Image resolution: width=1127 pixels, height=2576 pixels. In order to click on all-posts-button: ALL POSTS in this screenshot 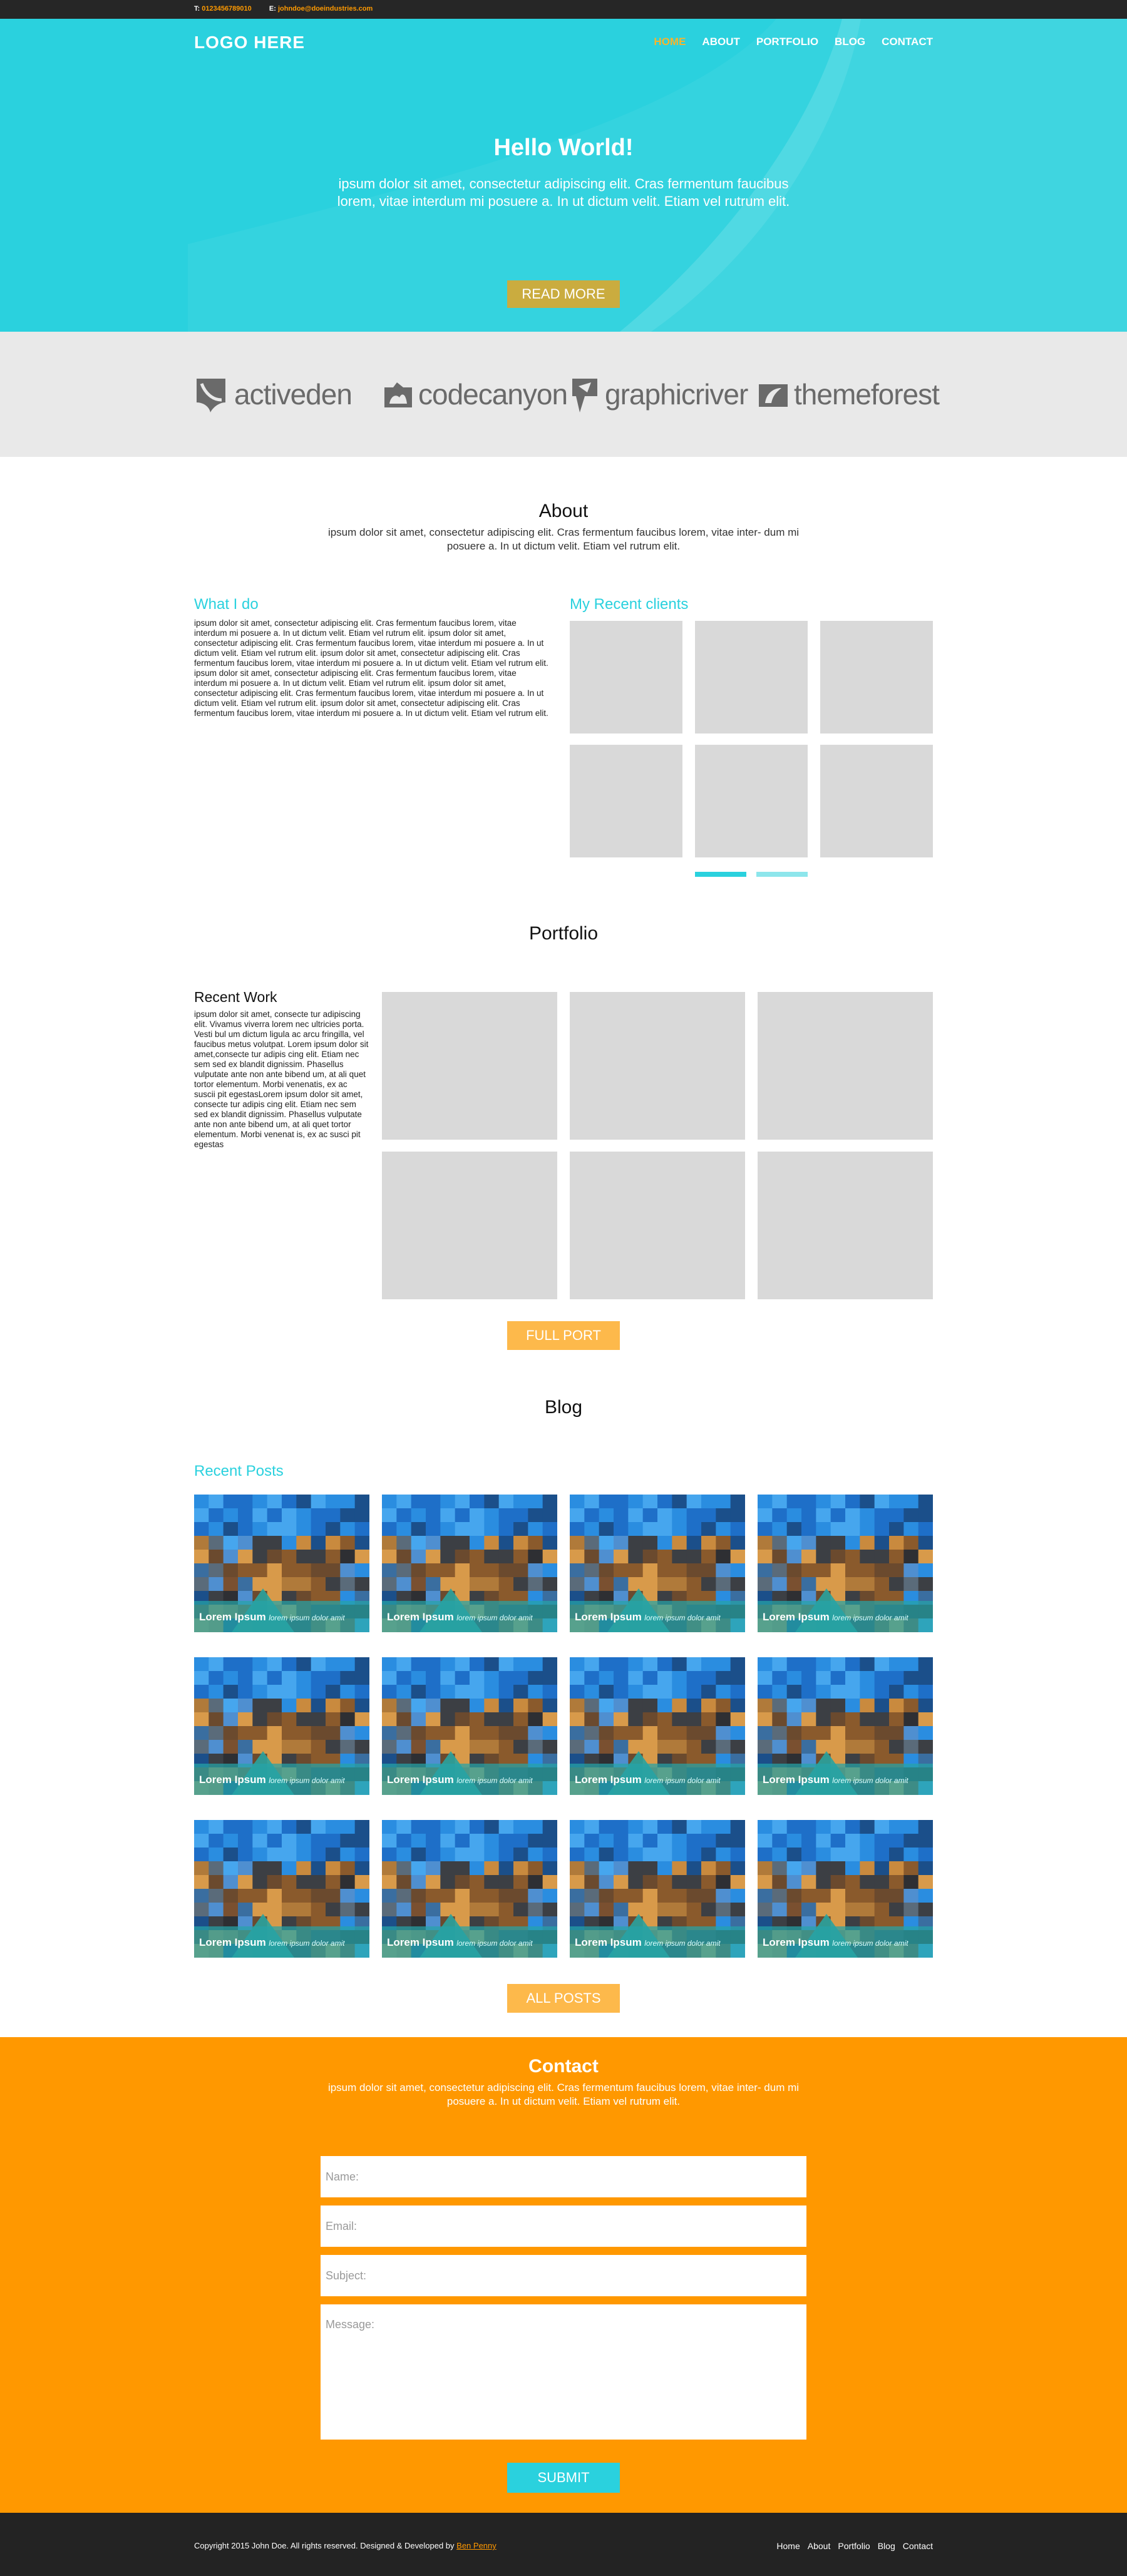, I will do `click(563, 1998)`.